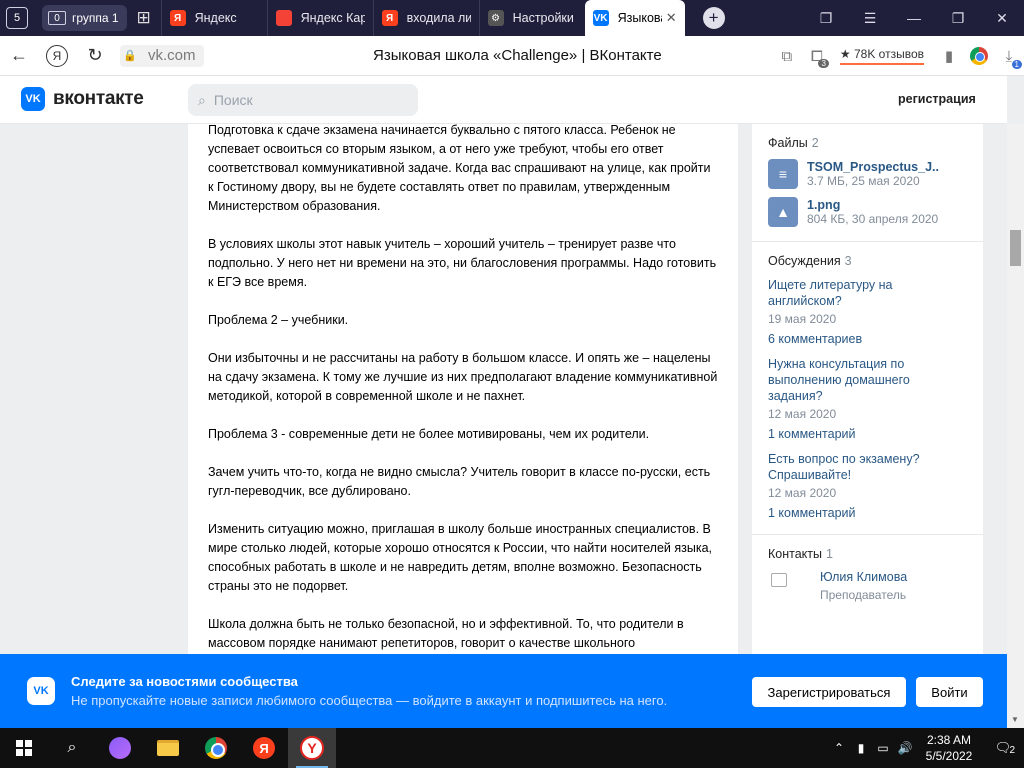  I want to click on microphone-icon: ▮, so click(861, 748).